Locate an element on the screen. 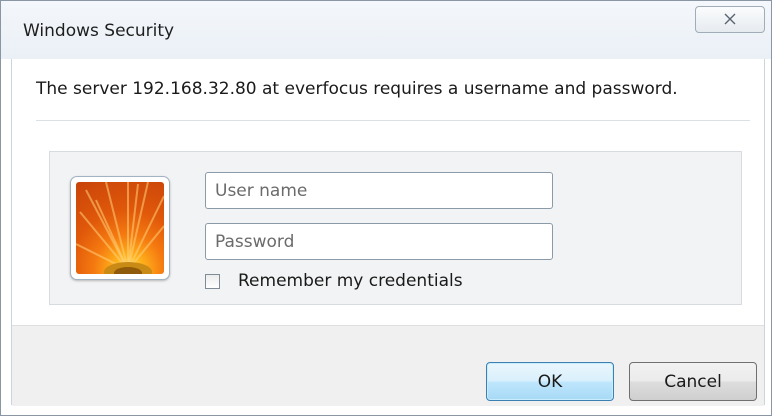 This screenshot has width=772, height=416. title-bar: Windows Security is located at coordinates (386, 30).